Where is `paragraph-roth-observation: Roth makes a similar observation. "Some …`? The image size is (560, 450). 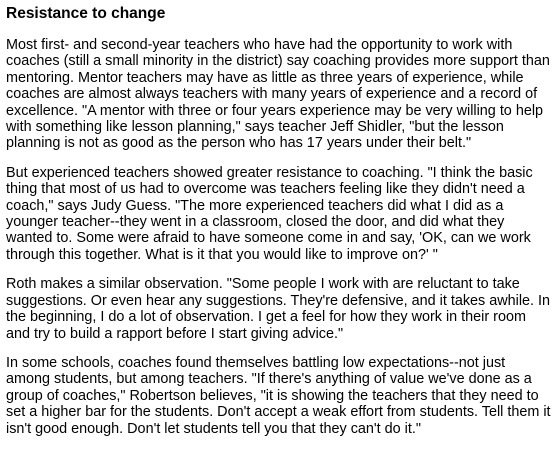 paragraph-roth-observation: Roth makes a similar observation. "Some … is located at coordinates (278, 309).